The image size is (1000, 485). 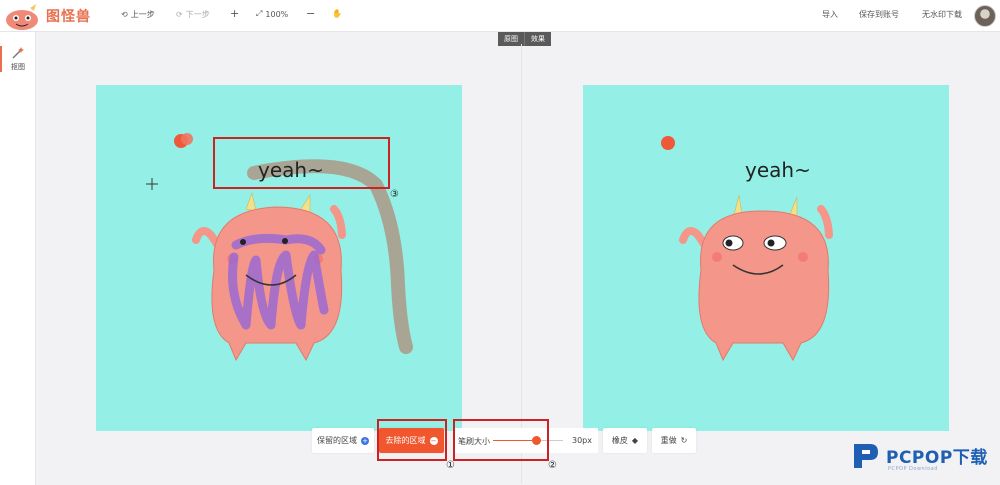 I want to click on keep-area-button: 保留的区域 +, so click(x=343, y=440).